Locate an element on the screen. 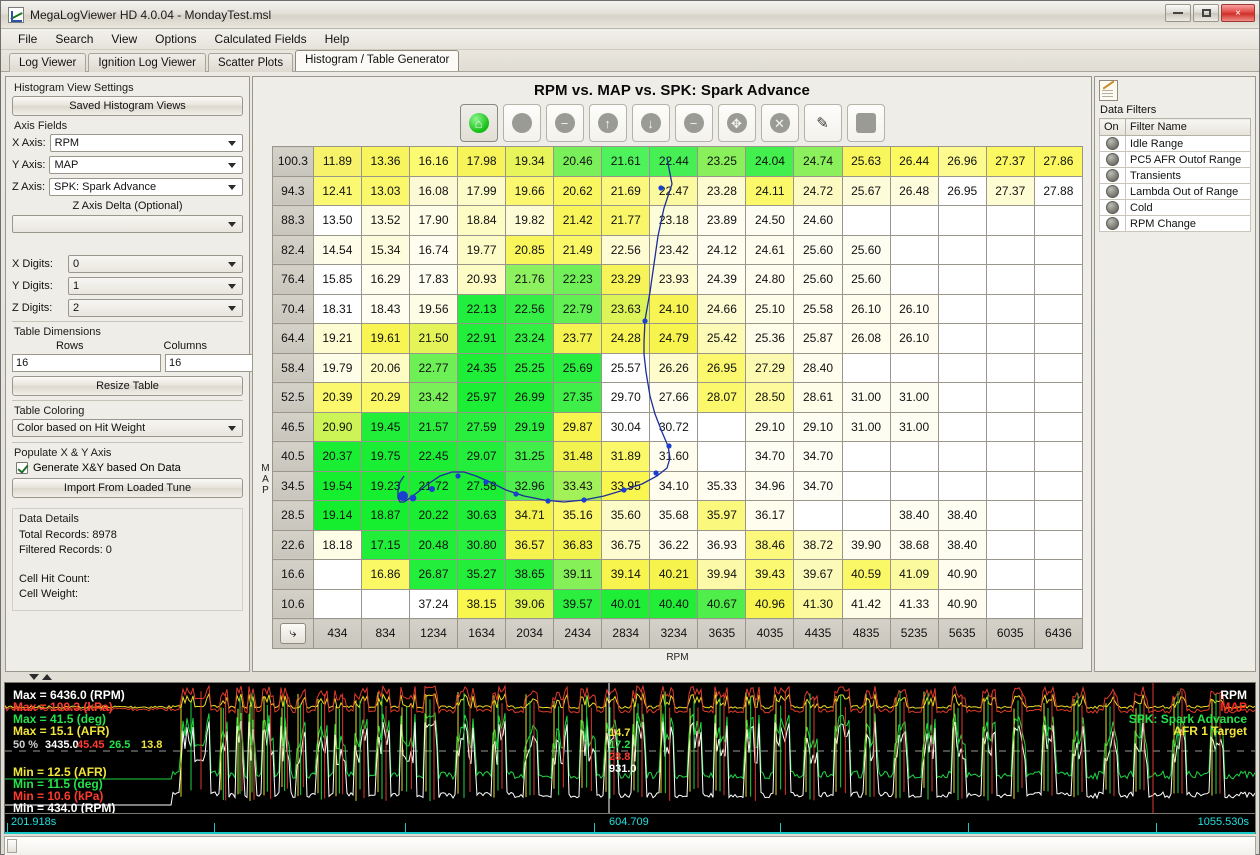 This screenshot has height=855, width=1260. column-header-cell: 1234 is located at coordinates (433, 633).